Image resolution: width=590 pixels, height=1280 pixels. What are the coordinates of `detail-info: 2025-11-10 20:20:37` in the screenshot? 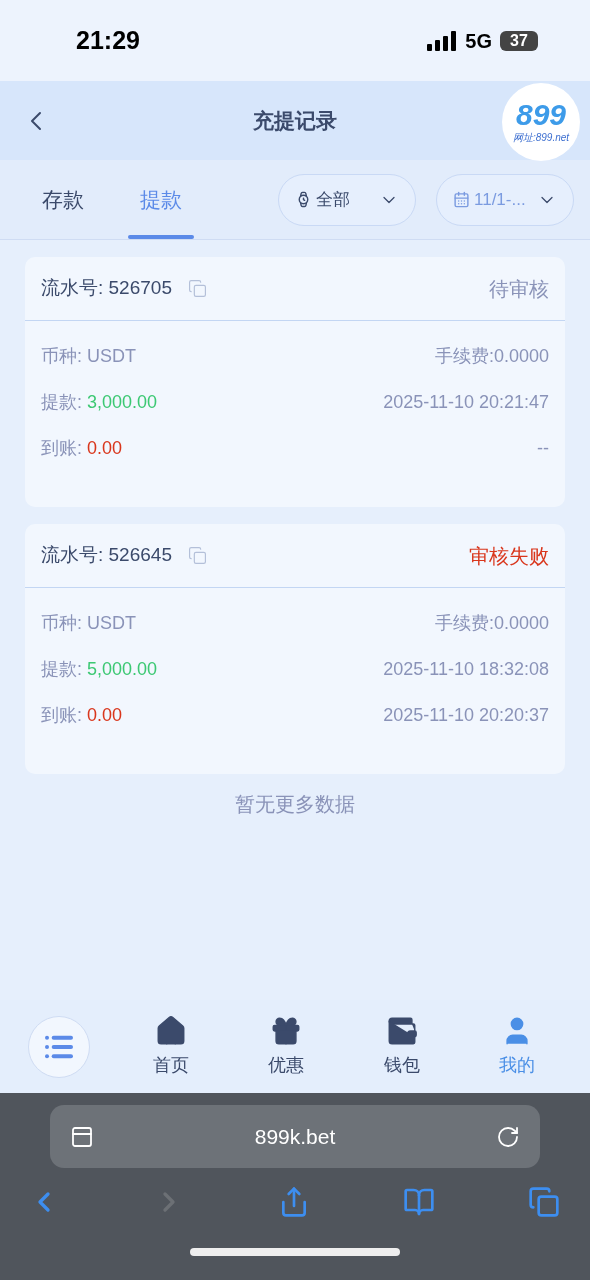 It's located at (466, 715).